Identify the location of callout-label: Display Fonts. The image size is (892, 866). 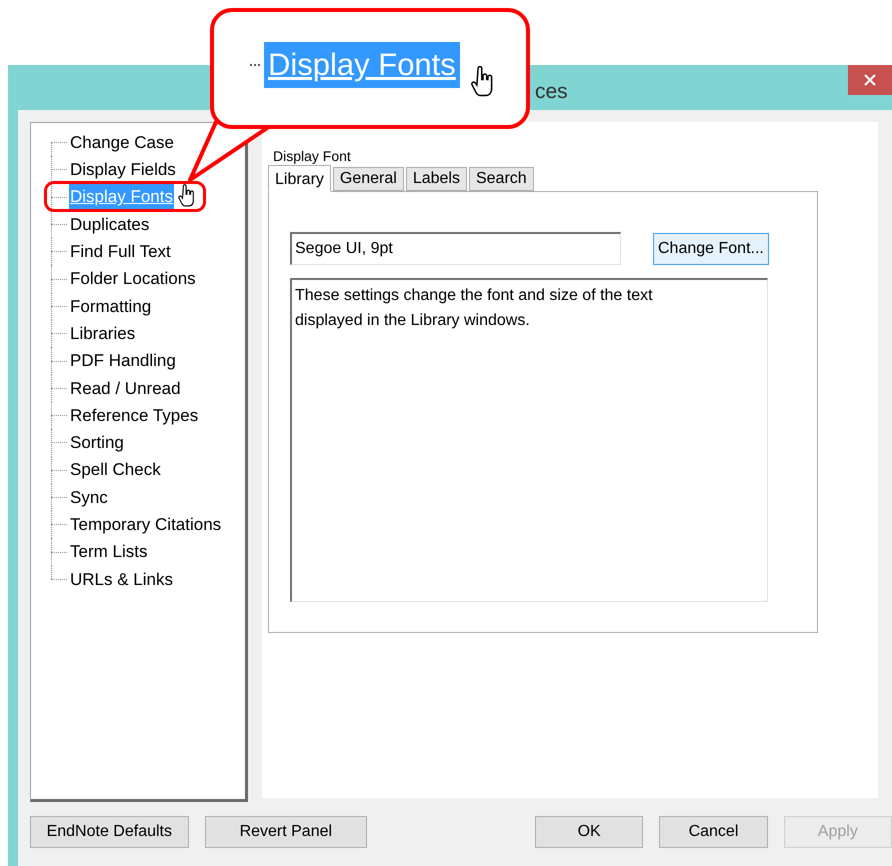
(362, 65).